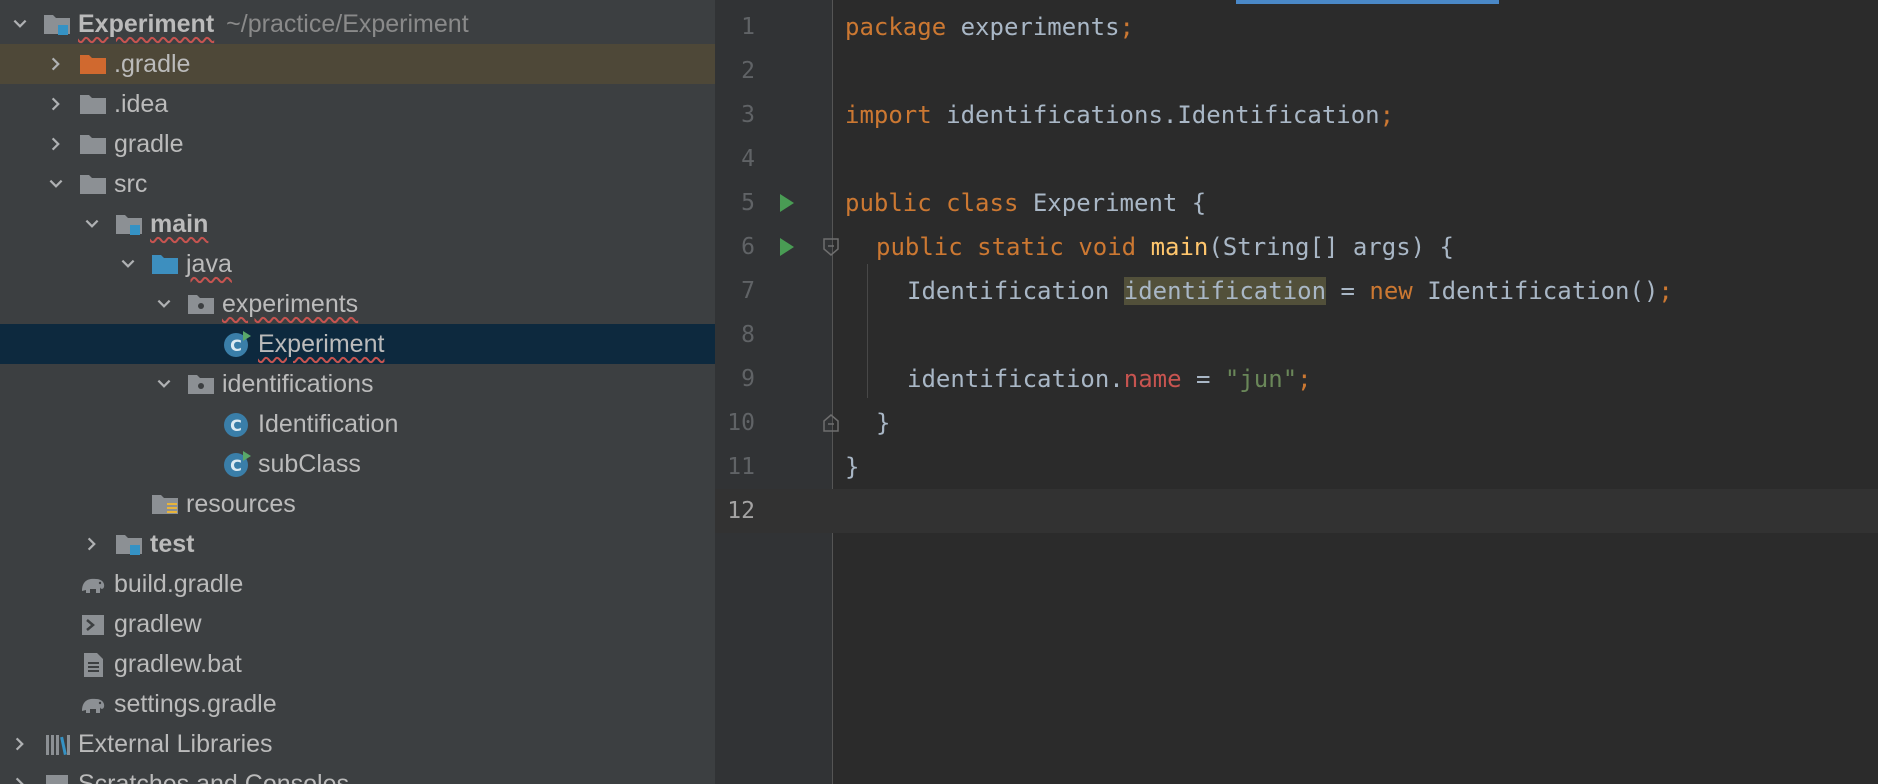 The image size is (1878, 784). What do you see at coordinates (357, 704) in the screenshot?
I see `tree-item-settings-gradle: settings.gradle` at bounding box center [357, 704].